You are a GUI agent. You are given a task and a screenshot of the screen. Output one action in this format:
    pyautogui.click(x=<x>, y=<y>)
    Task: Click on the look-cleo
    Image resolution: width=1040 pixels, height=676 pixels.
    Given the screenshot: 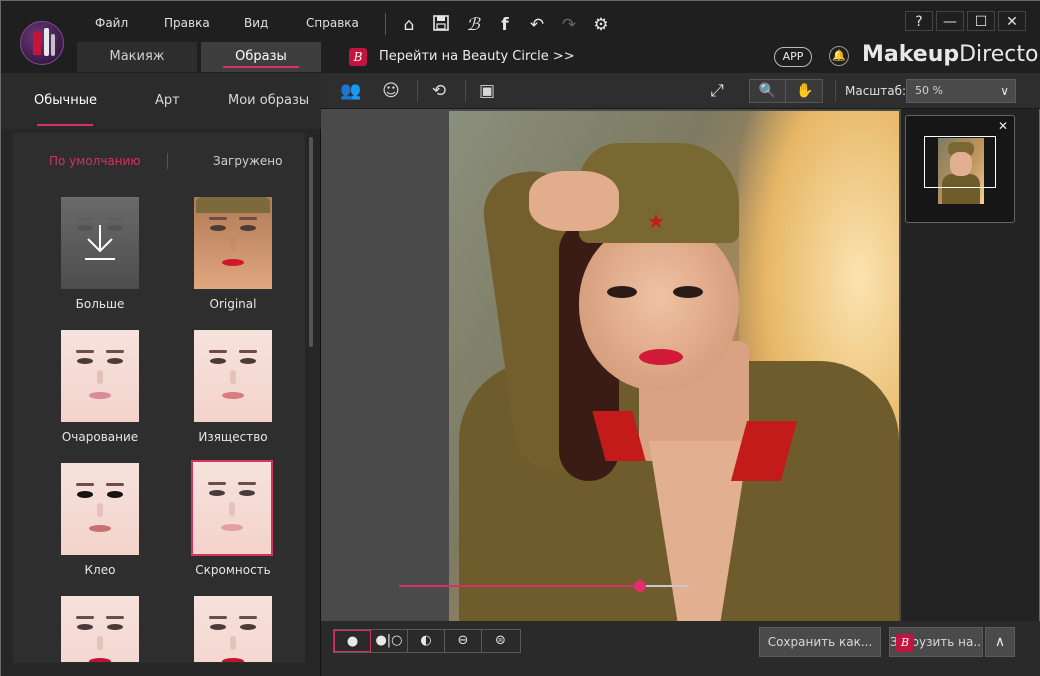 What is the action you would take?
    pyautogui.click(x=100, y=509)
    